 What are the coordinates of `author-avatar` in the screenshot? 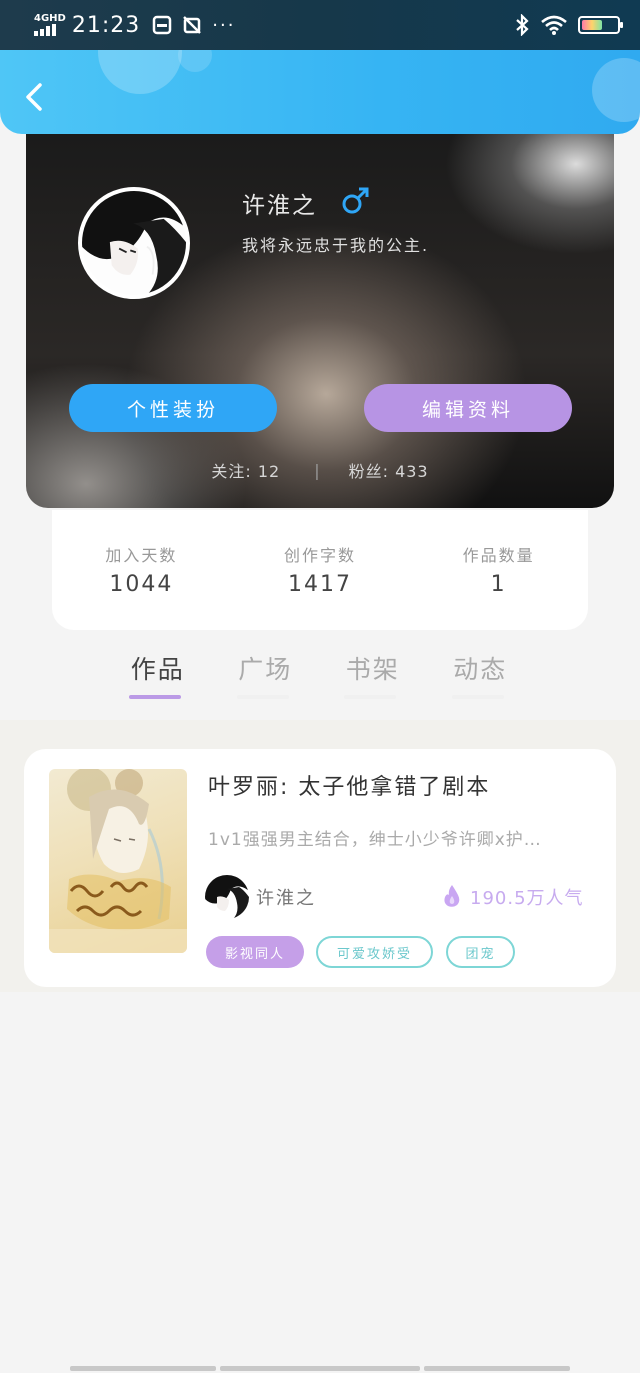 It's located at (227, 897).